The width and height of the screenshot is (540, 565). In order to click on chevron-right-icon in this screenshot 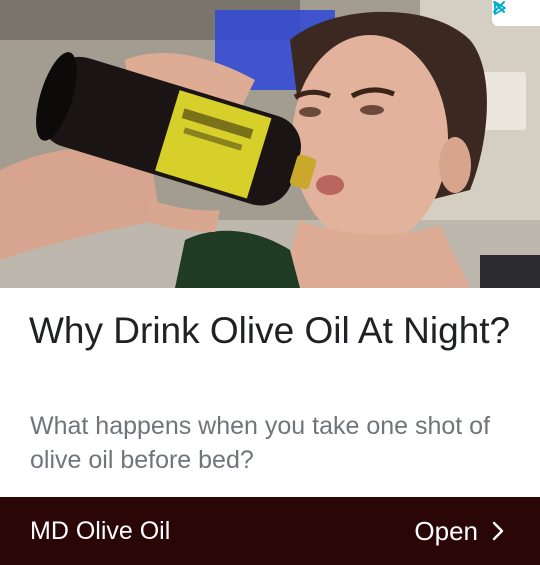, I will do `click(498, 531)`.